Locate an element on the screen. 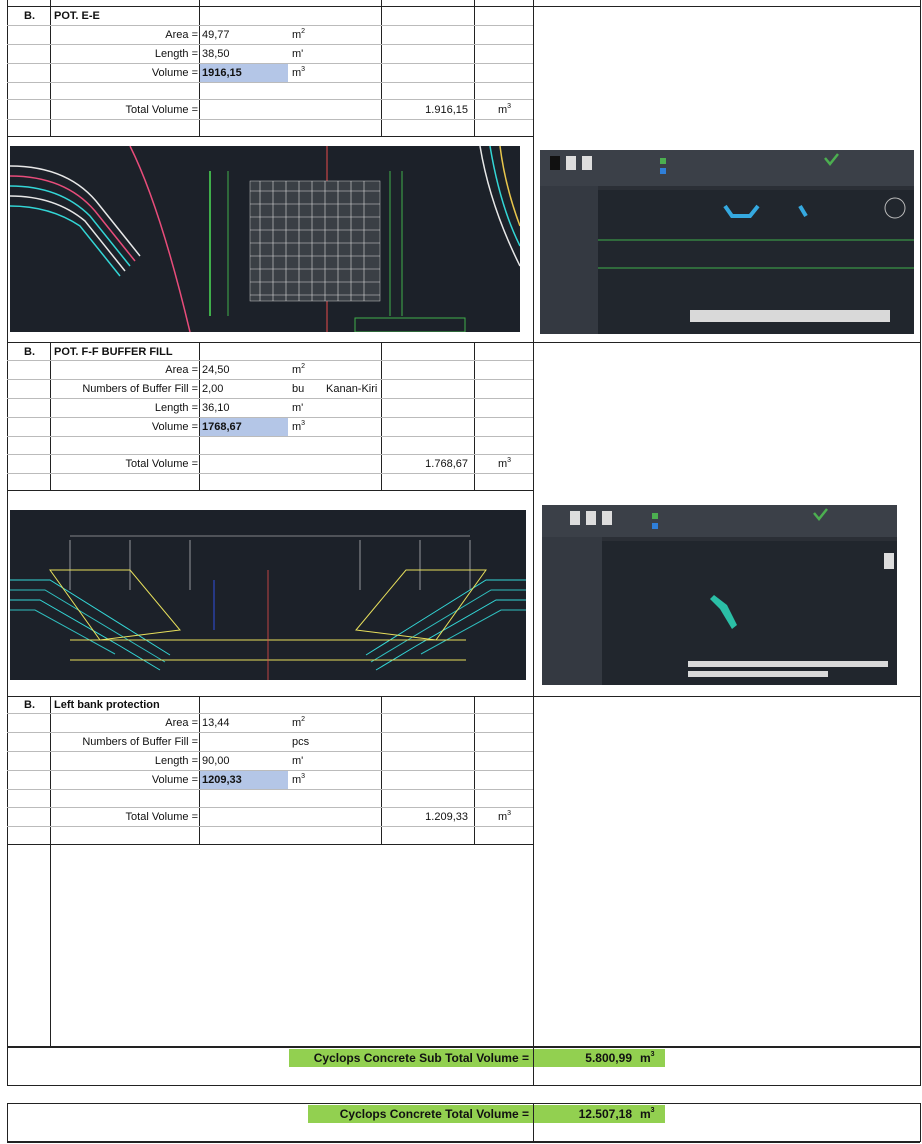  section-title: POT. E-E is located at coordinates (77, 16).